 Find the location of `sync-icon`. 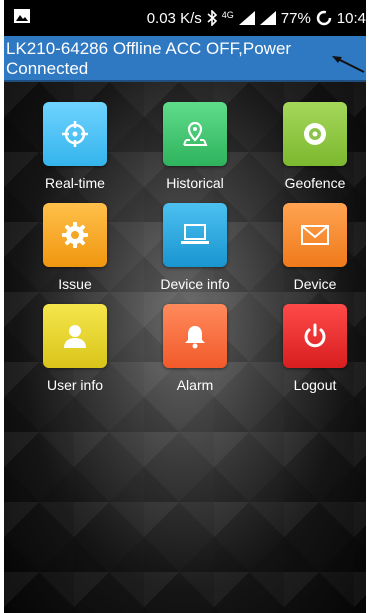

sync-icon is located at coordinates (324, 18).